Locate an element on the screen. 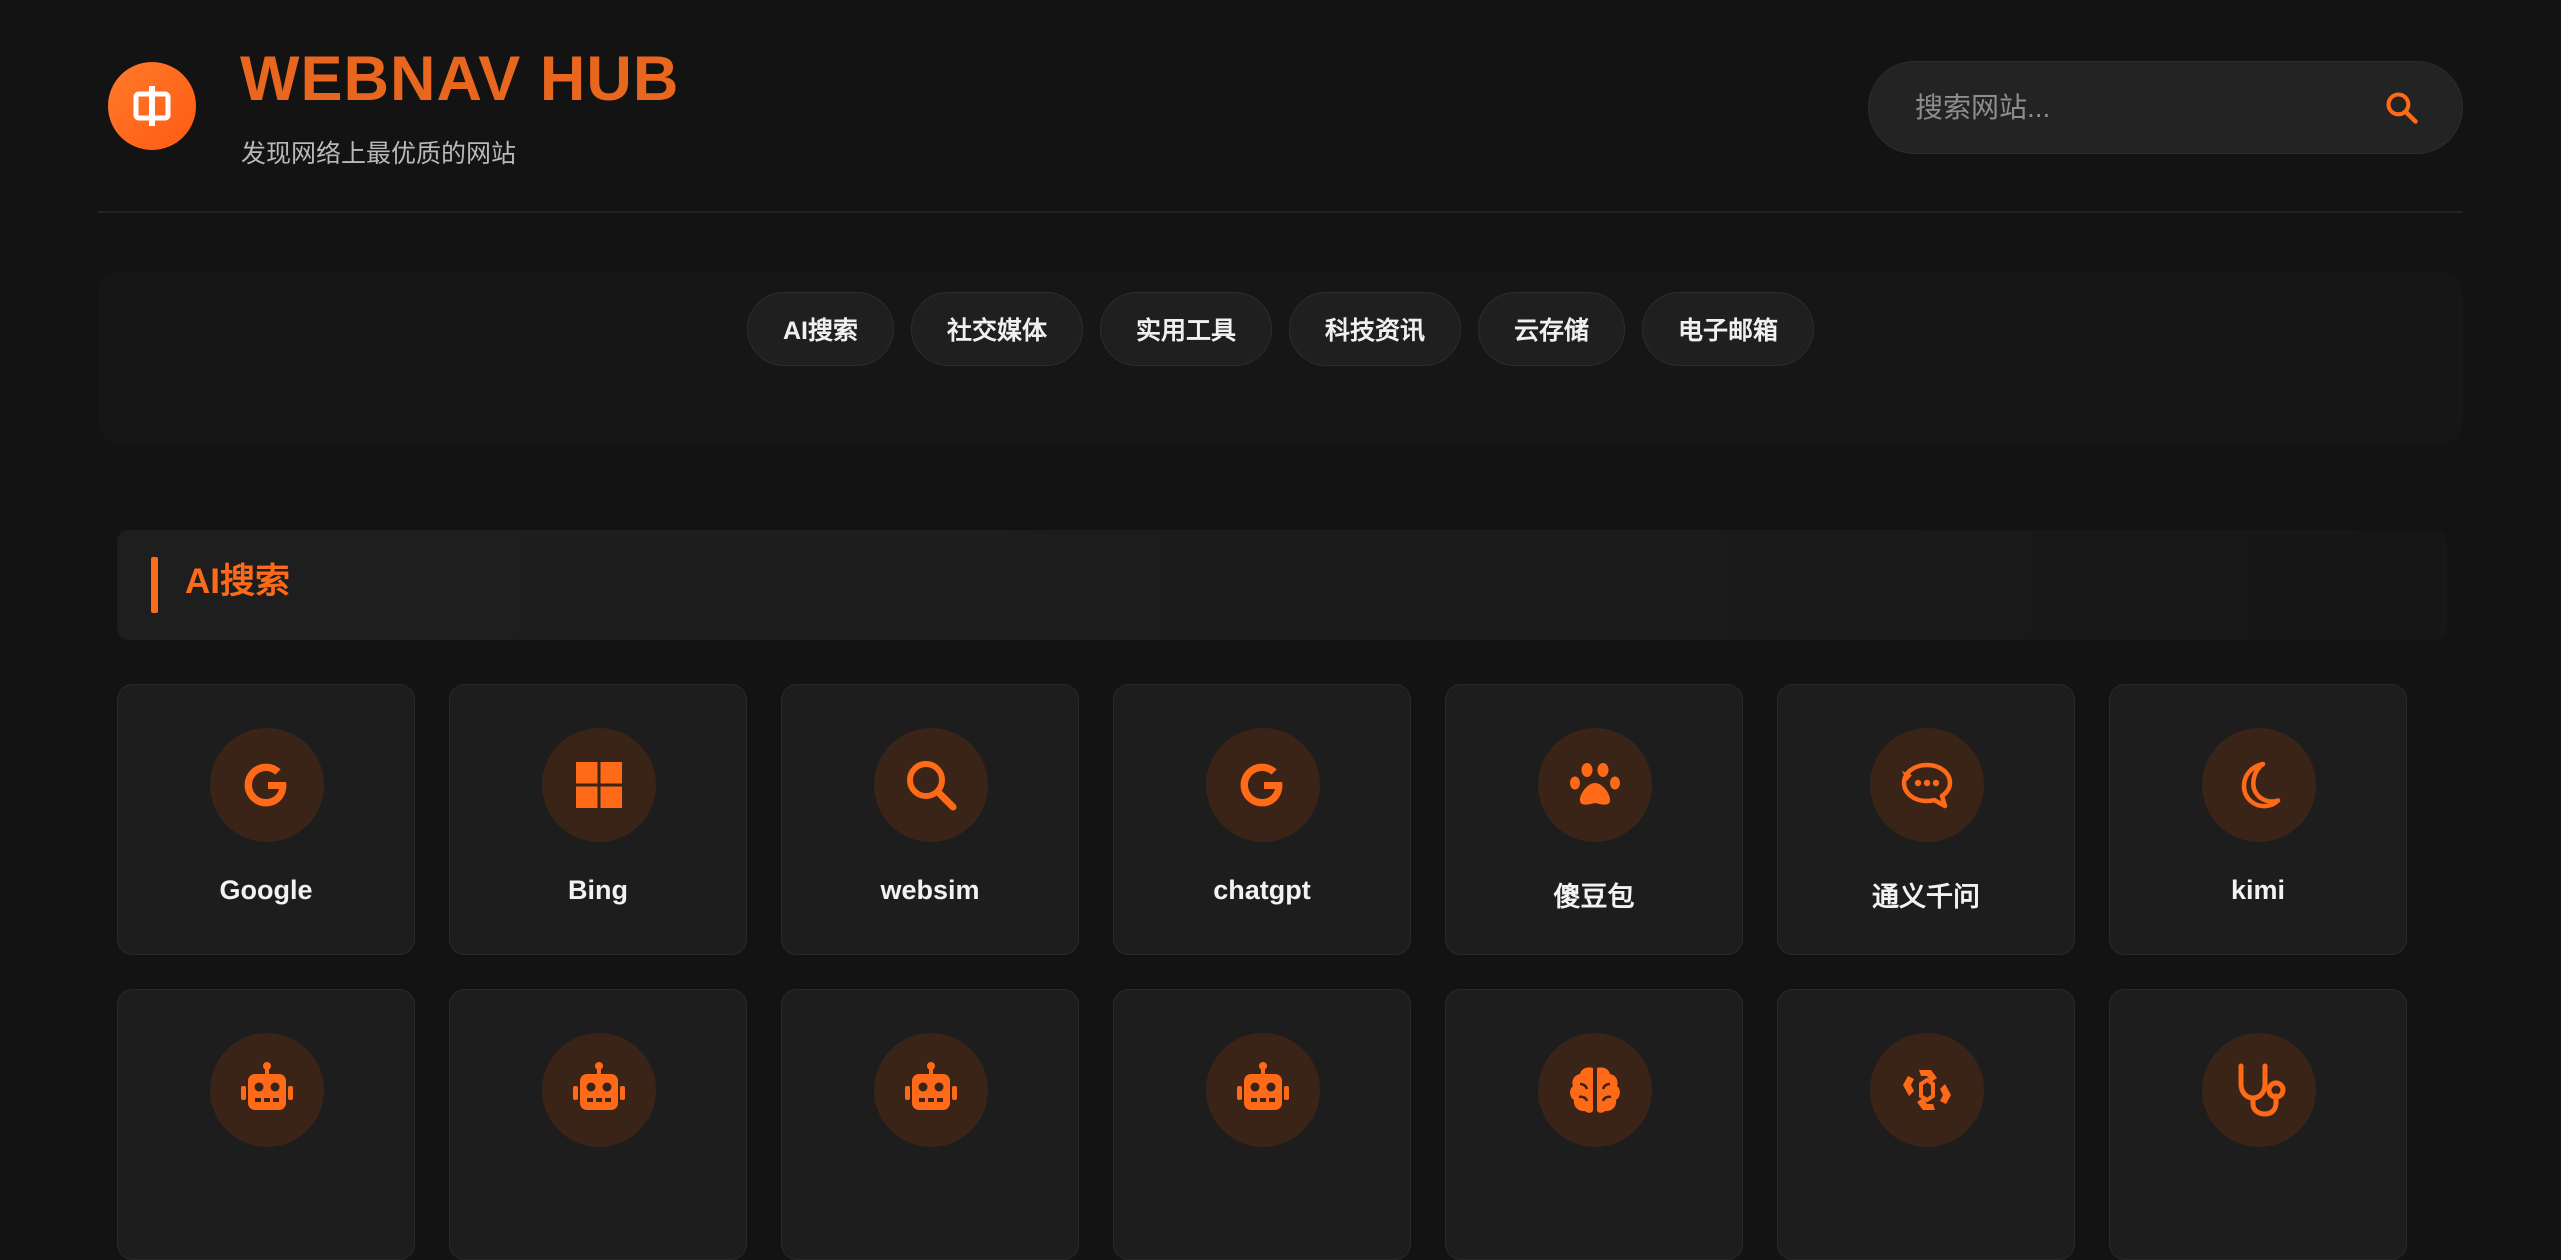 The width and height of the screenshot is (2561, 1260). site-card-bing: Bing is located at coordinates (598, 819).